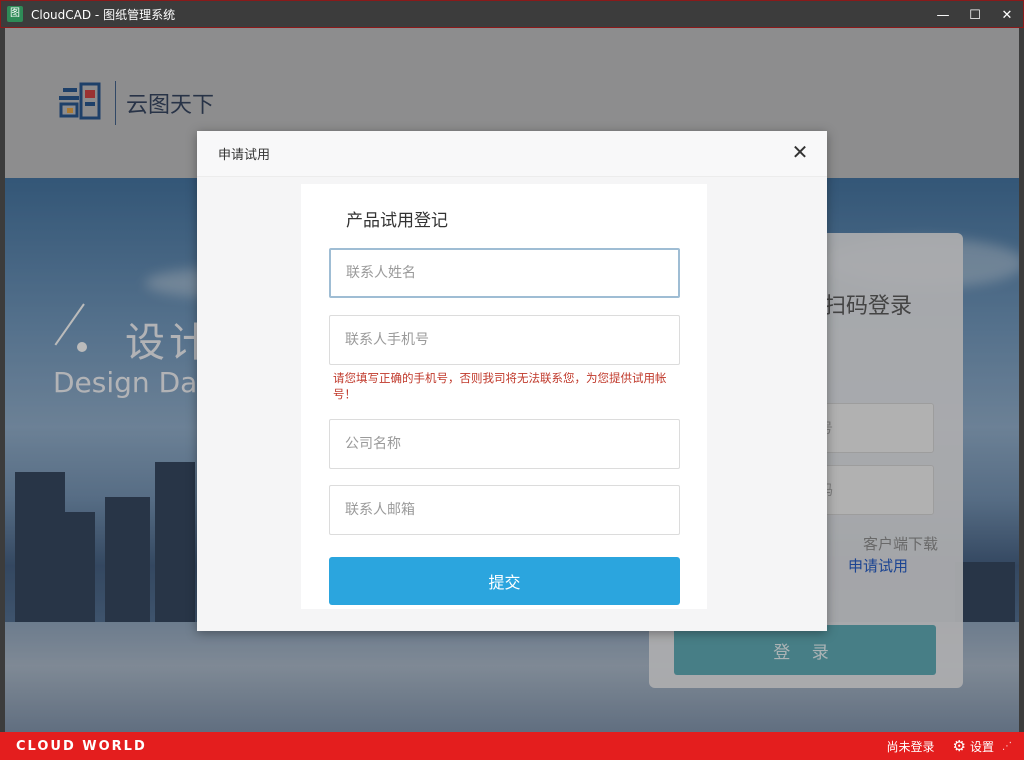  Describe the element at coordinates (512, 154) in the screenshot. I see `dialog-header: 申请试用` at that location.